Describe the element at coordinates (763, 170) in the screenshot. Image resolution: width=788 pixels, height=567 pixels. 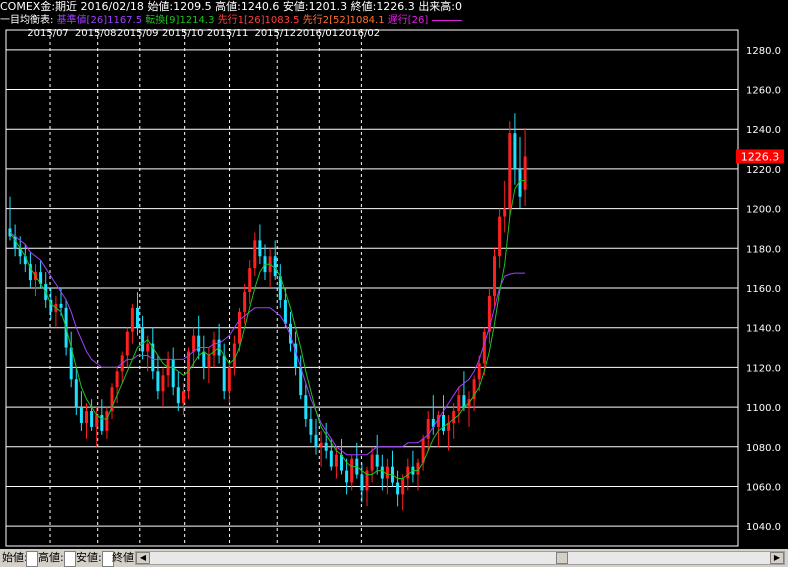
I see `y-tick-label: 1220.0` at that location.